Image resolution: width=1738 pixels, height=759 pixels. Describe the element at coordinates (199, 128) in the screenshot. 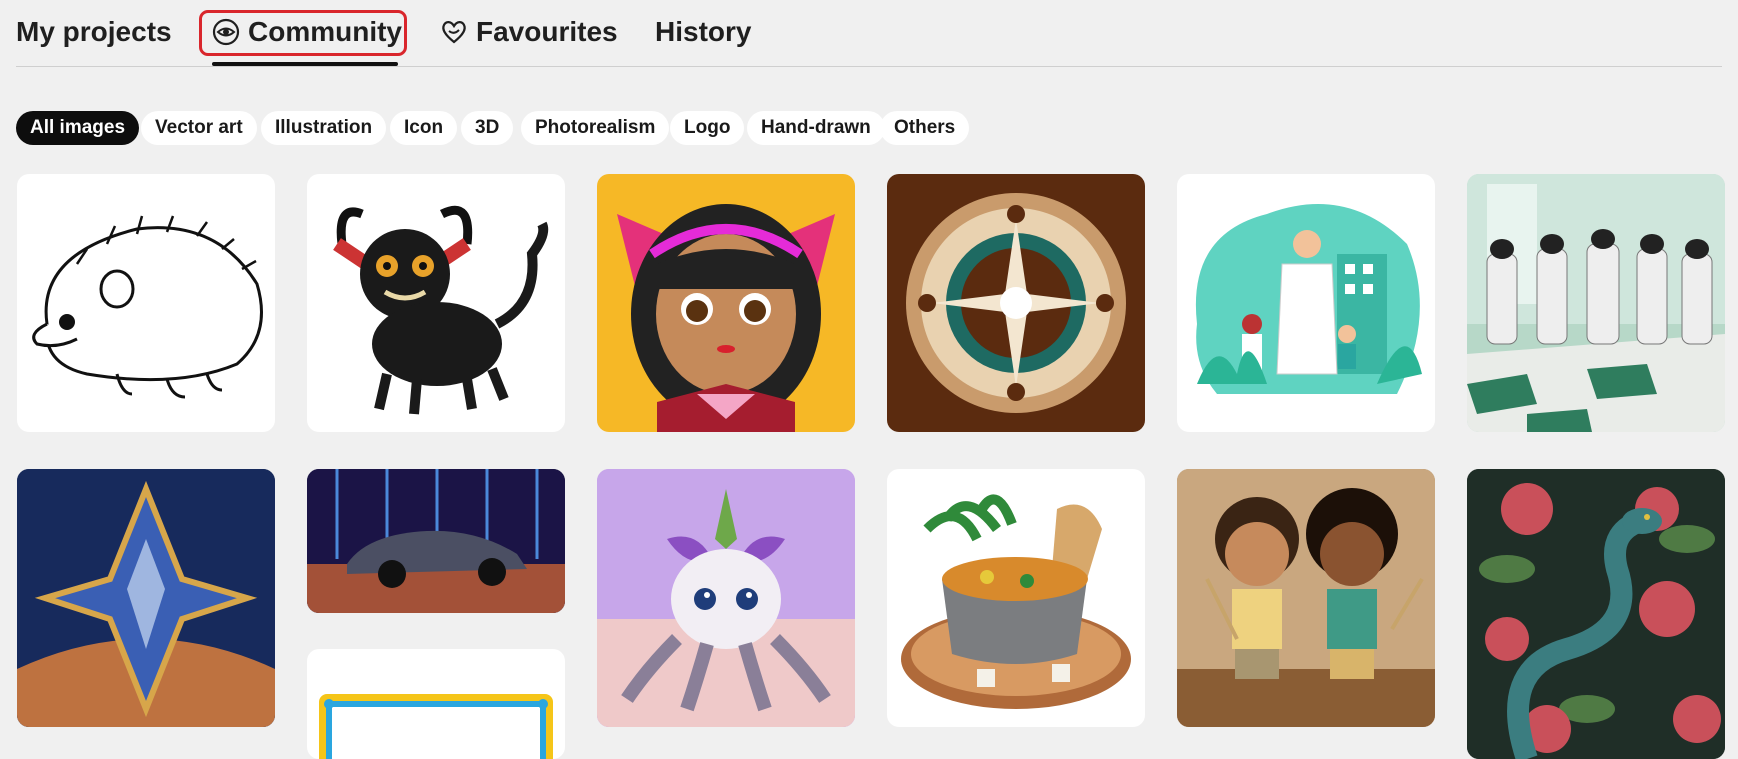

I see `chip-vector-art: Vector art` at that location.